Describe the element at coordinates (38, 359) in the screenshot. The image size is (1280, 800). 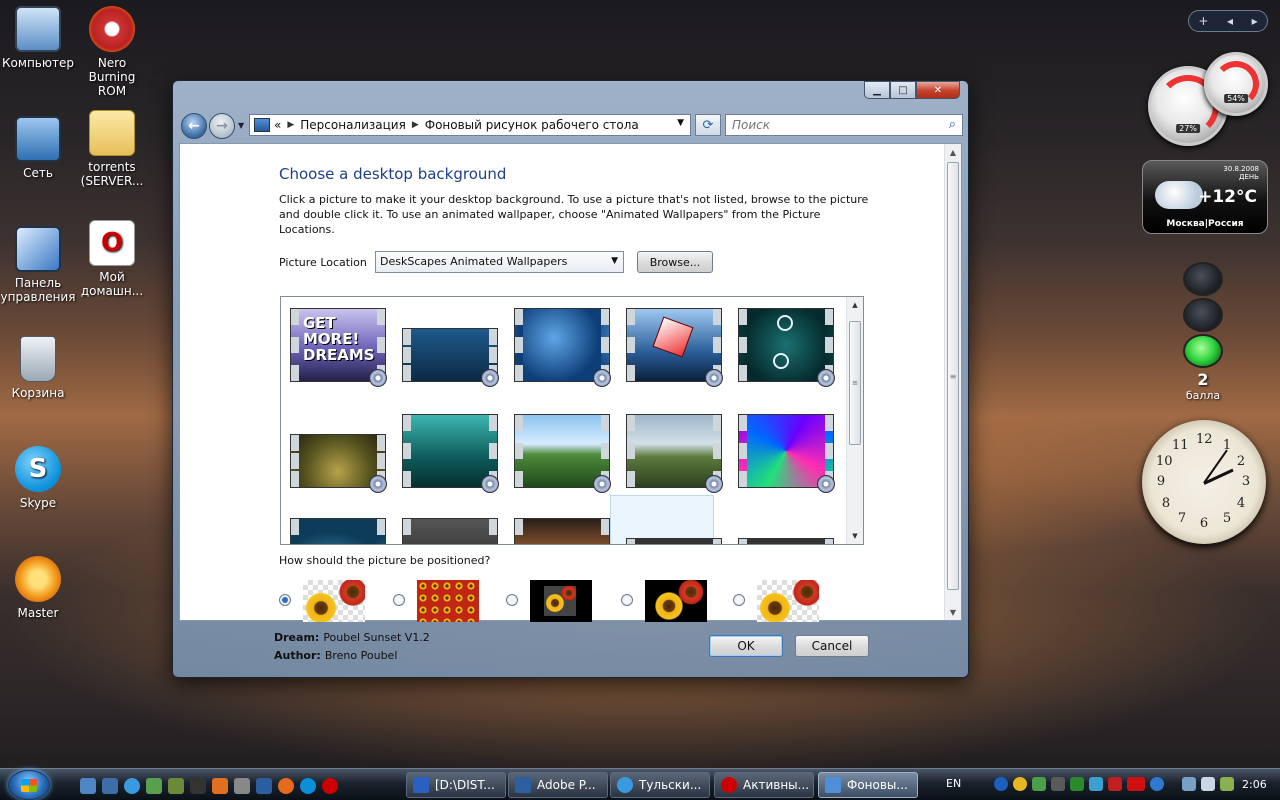
I see `recycle-bin-icon` at that location.